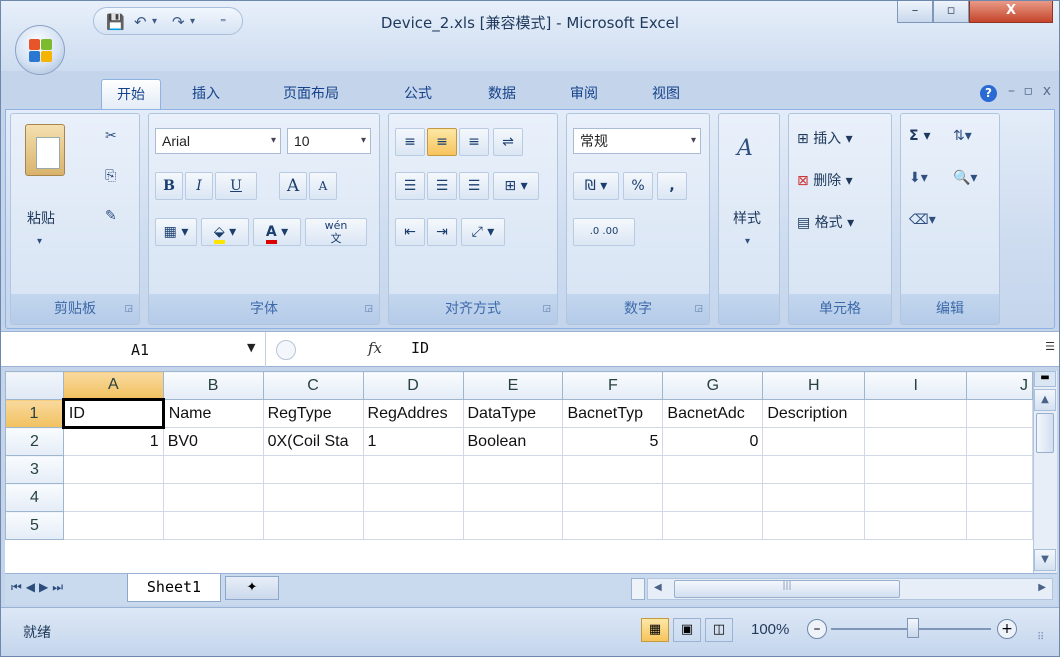  I want to click on column-header: F, so click(613, 385).